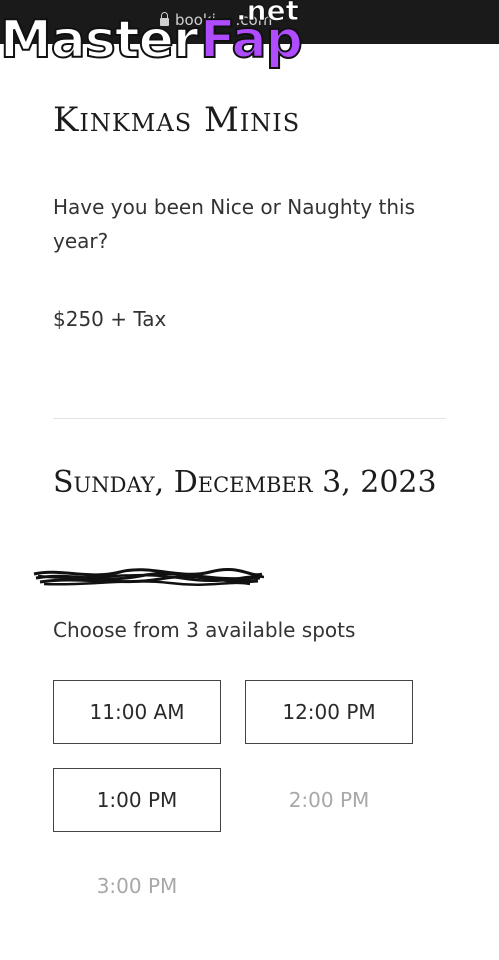 The height and width of the screenshot is (960, 499). Describe the element at coordinates (137, 712) in the screenshot. I see `time-slot-button: 11:00 AM` at that location.